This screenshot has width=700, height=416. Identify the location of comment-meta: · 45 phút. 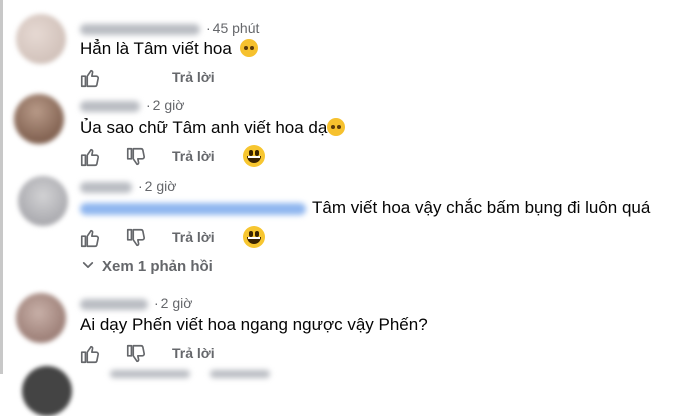
(169, 28).